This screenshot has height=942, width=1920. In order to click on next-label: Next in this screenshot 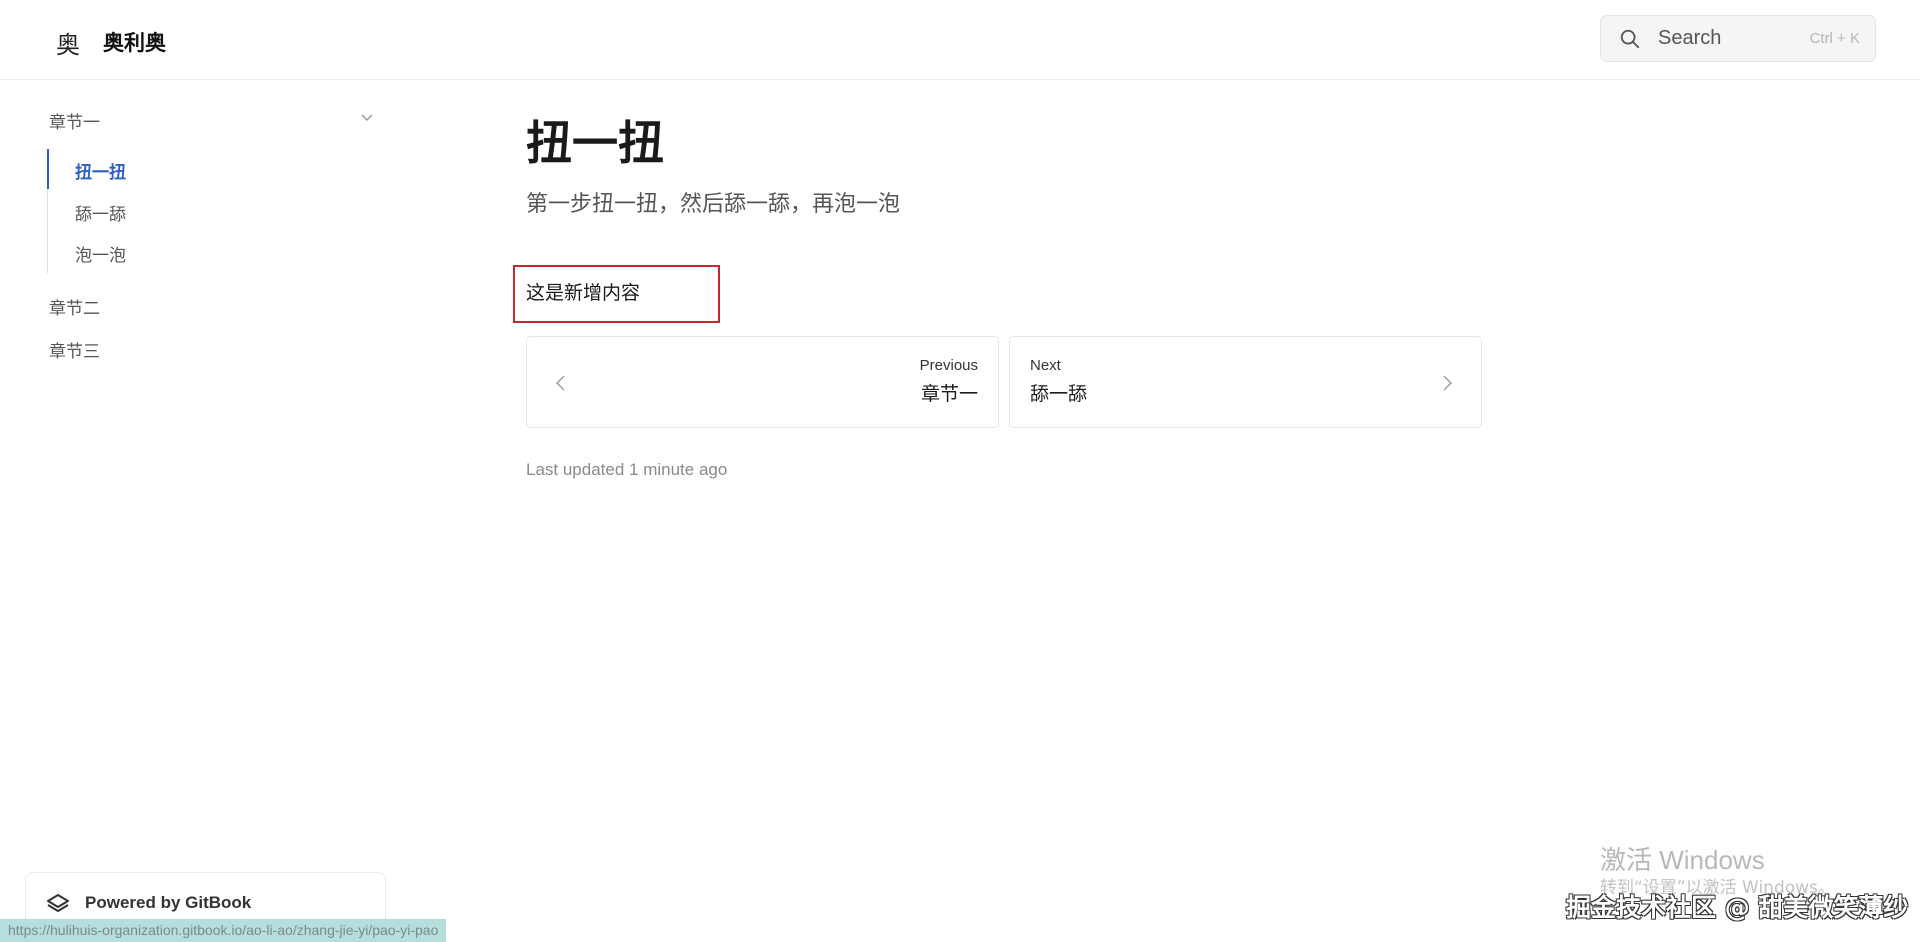, I will do `click(1045, 365)`.